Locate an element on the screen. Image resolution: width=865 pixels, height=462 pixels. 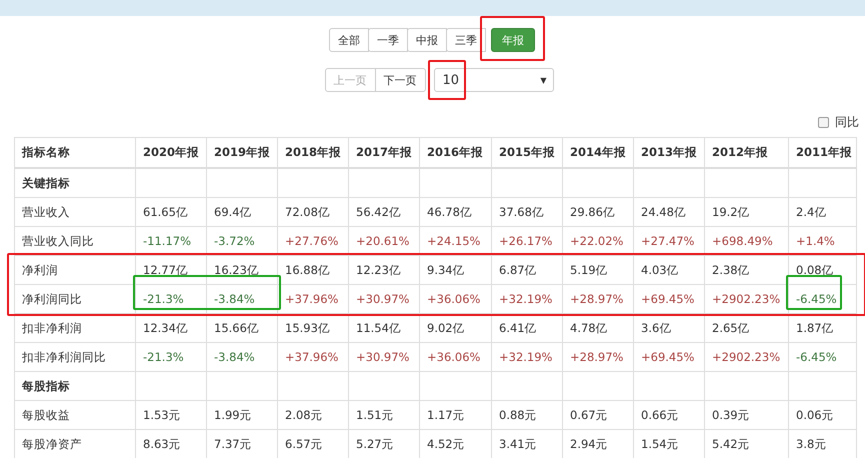
row-label: 扣非净利润 is located at coordinates (74, 328).